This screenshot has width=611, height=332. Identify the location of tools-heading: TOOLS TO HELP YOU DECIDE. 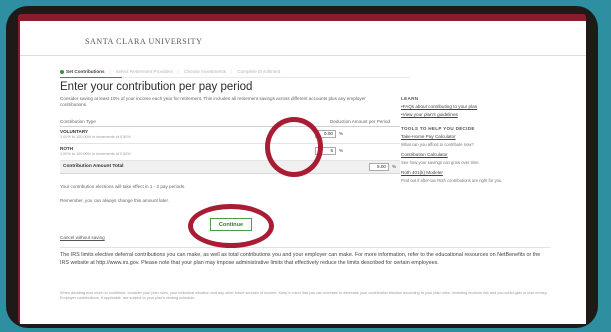
(438, 128).